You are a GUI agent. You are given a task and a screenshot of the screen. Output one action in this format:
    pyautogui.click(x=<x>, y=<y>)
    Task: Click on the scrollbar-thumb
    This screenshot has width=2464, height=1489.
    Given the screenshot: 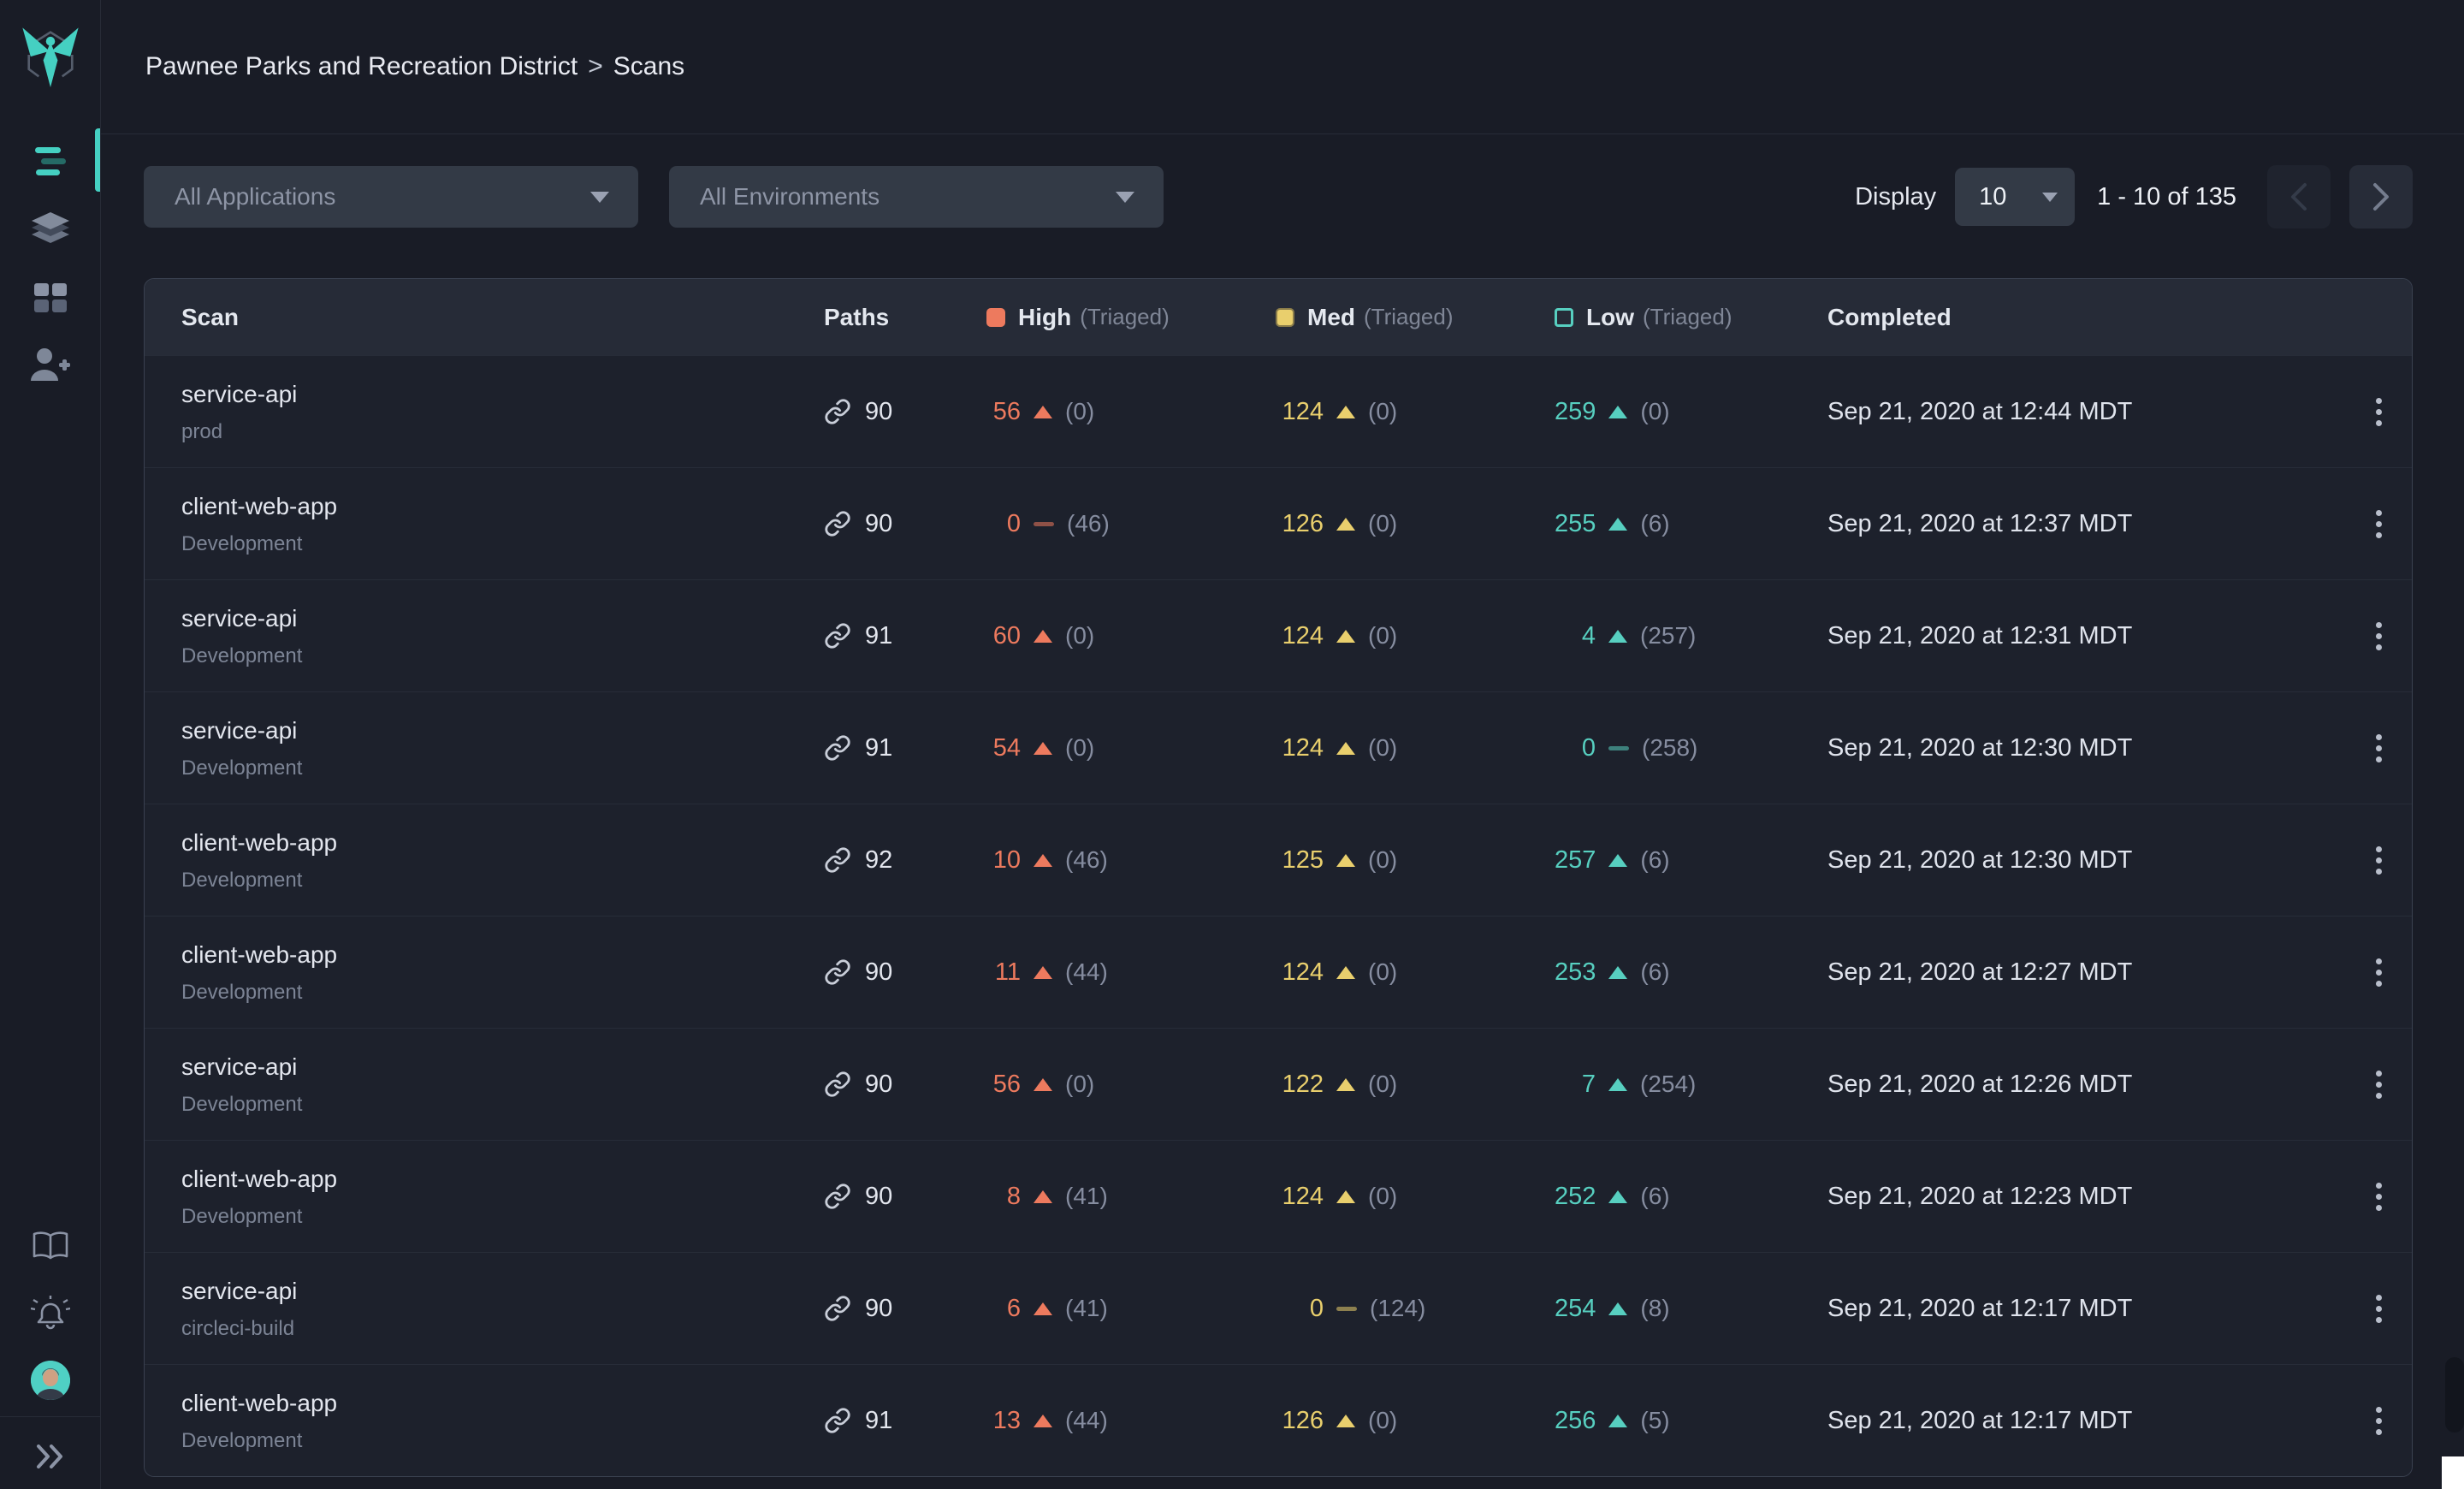 What is the action you would take?
    pyautogui.click(x=2454, y=1395)
    